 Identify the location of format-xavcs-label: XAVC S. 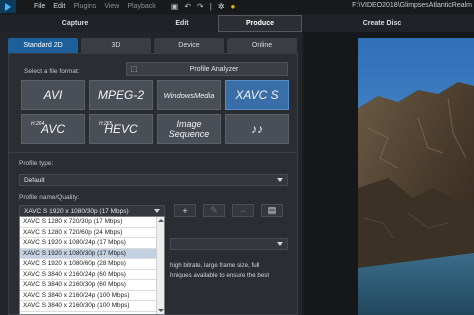
(257, 95).